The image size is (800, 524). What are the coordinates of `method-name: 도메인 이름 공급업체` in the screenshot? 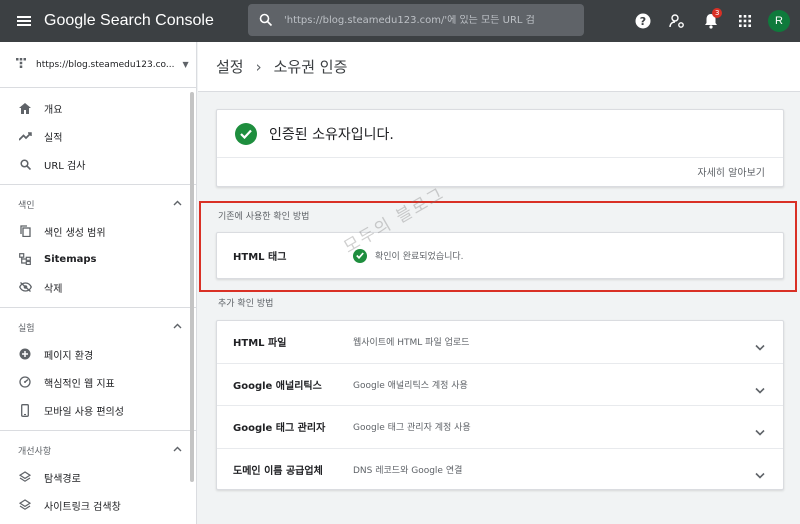 It's located at (278, 472).